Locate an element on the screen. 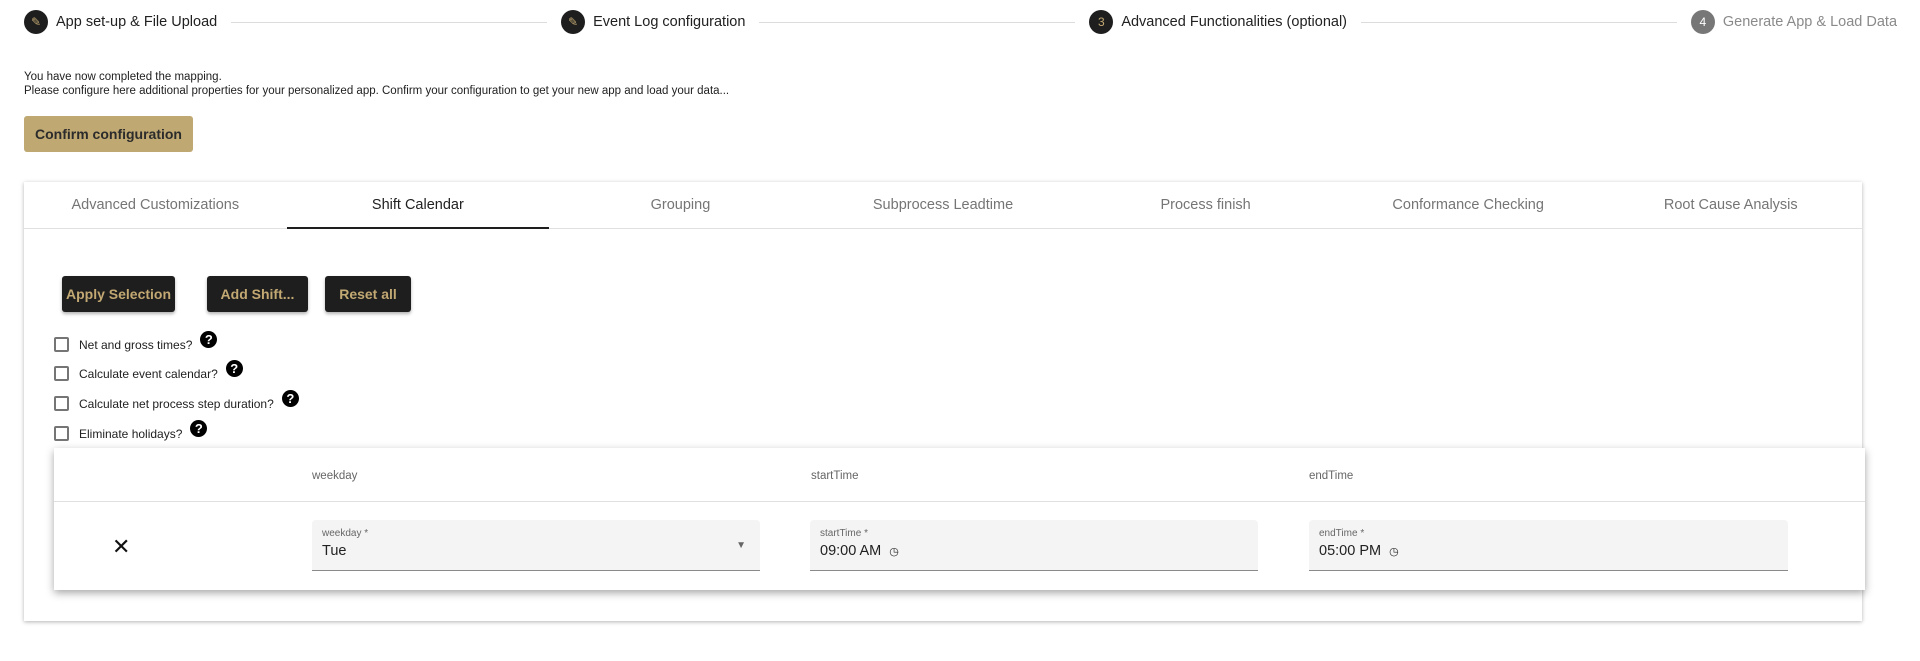 This screenshot has width=1920, height=661. close-icon: ✕ is located at coordinates (121, 547).